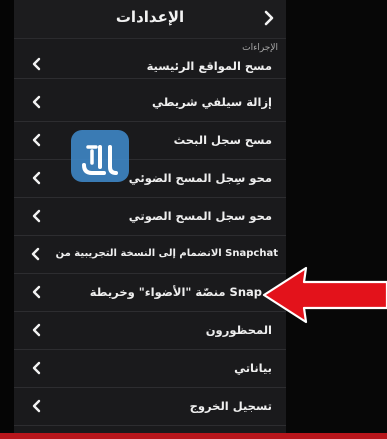 Image resolution: width=387 pixels, height=439 pixels. Describe the element at coordinates (324, 295) in the screenshot. I see `red-arrow-icon` at that location.